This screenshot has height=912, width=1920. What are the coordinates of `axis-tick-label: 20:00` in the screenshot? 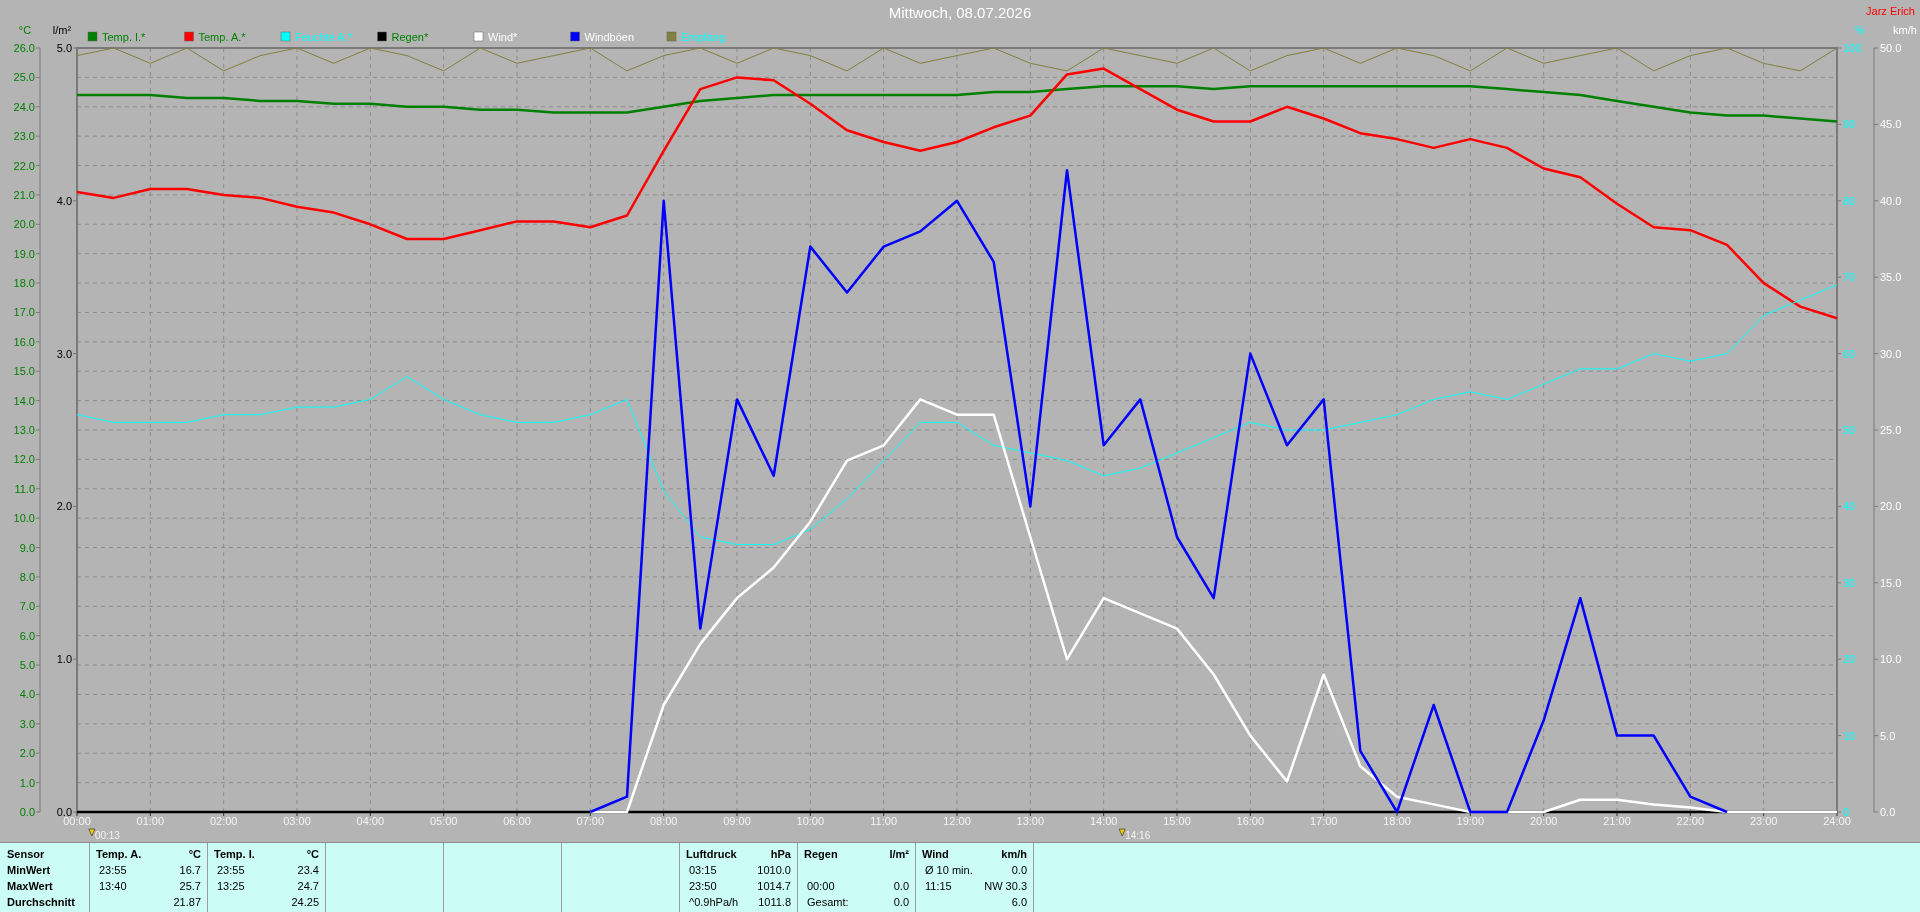 It's located at (1543, 821).